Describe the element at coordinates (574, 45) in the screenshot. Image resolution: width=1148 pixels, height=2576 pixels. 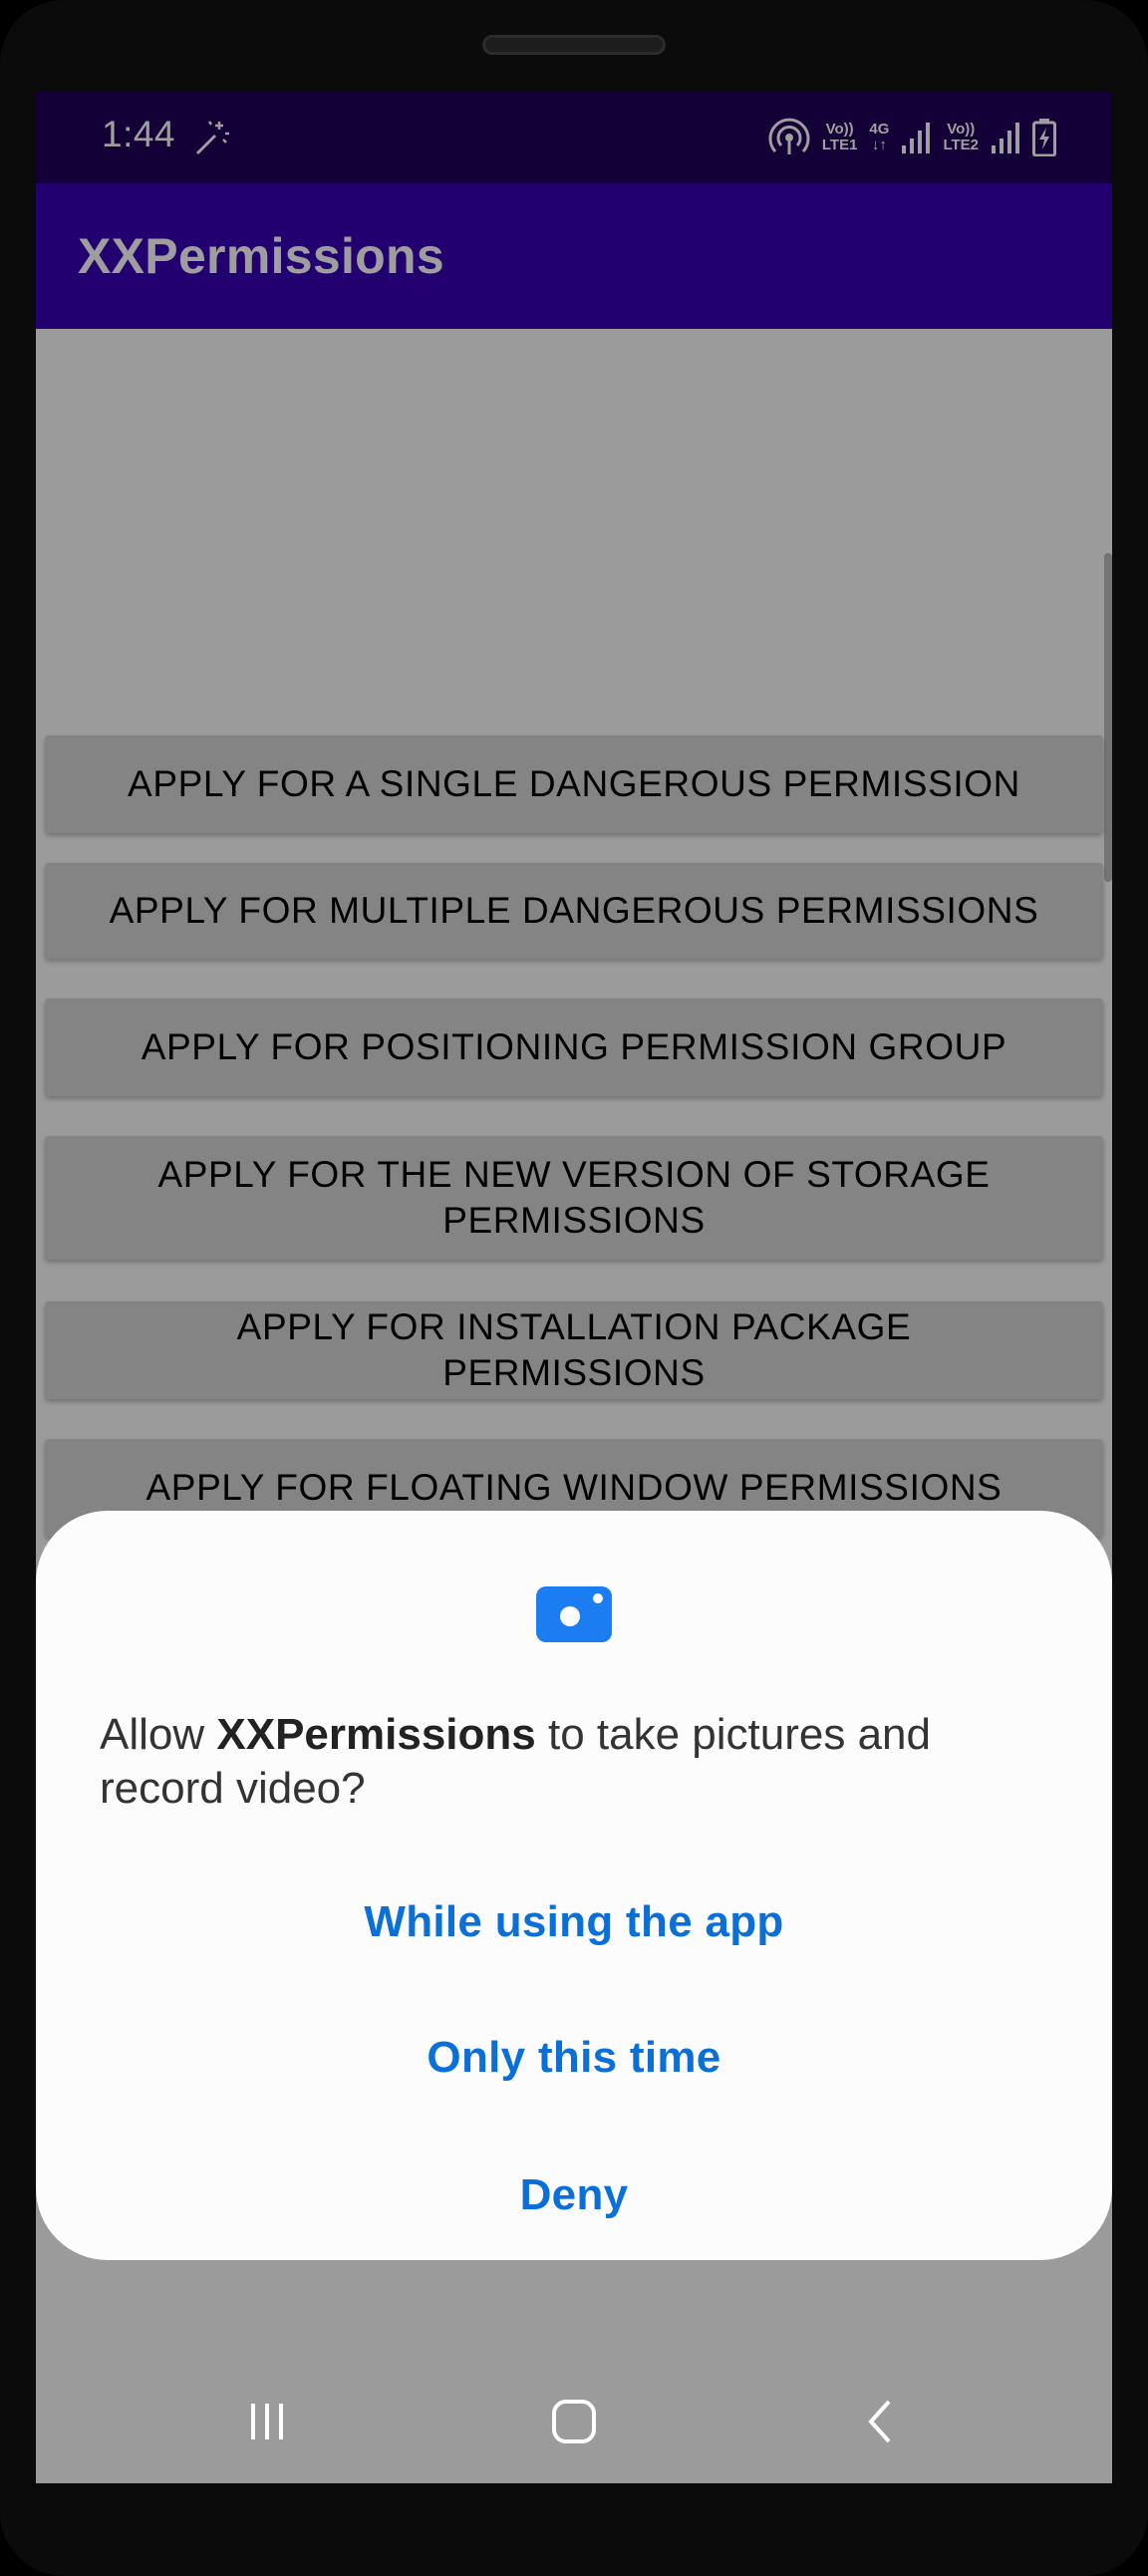
I see `earpiece-speaker` at that location.